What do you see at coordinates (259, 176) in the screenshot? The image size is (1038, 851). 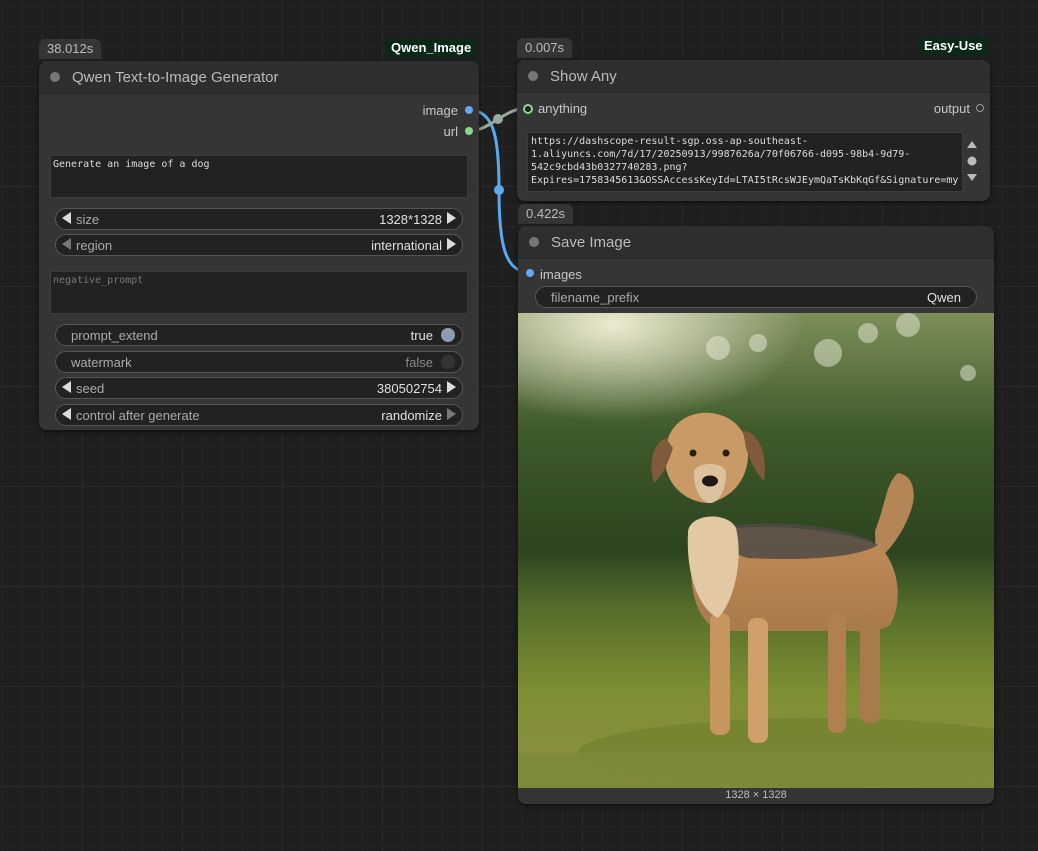 I see `prompt-textarea: Generate an image of a dog` at bounding box center [259, 176].